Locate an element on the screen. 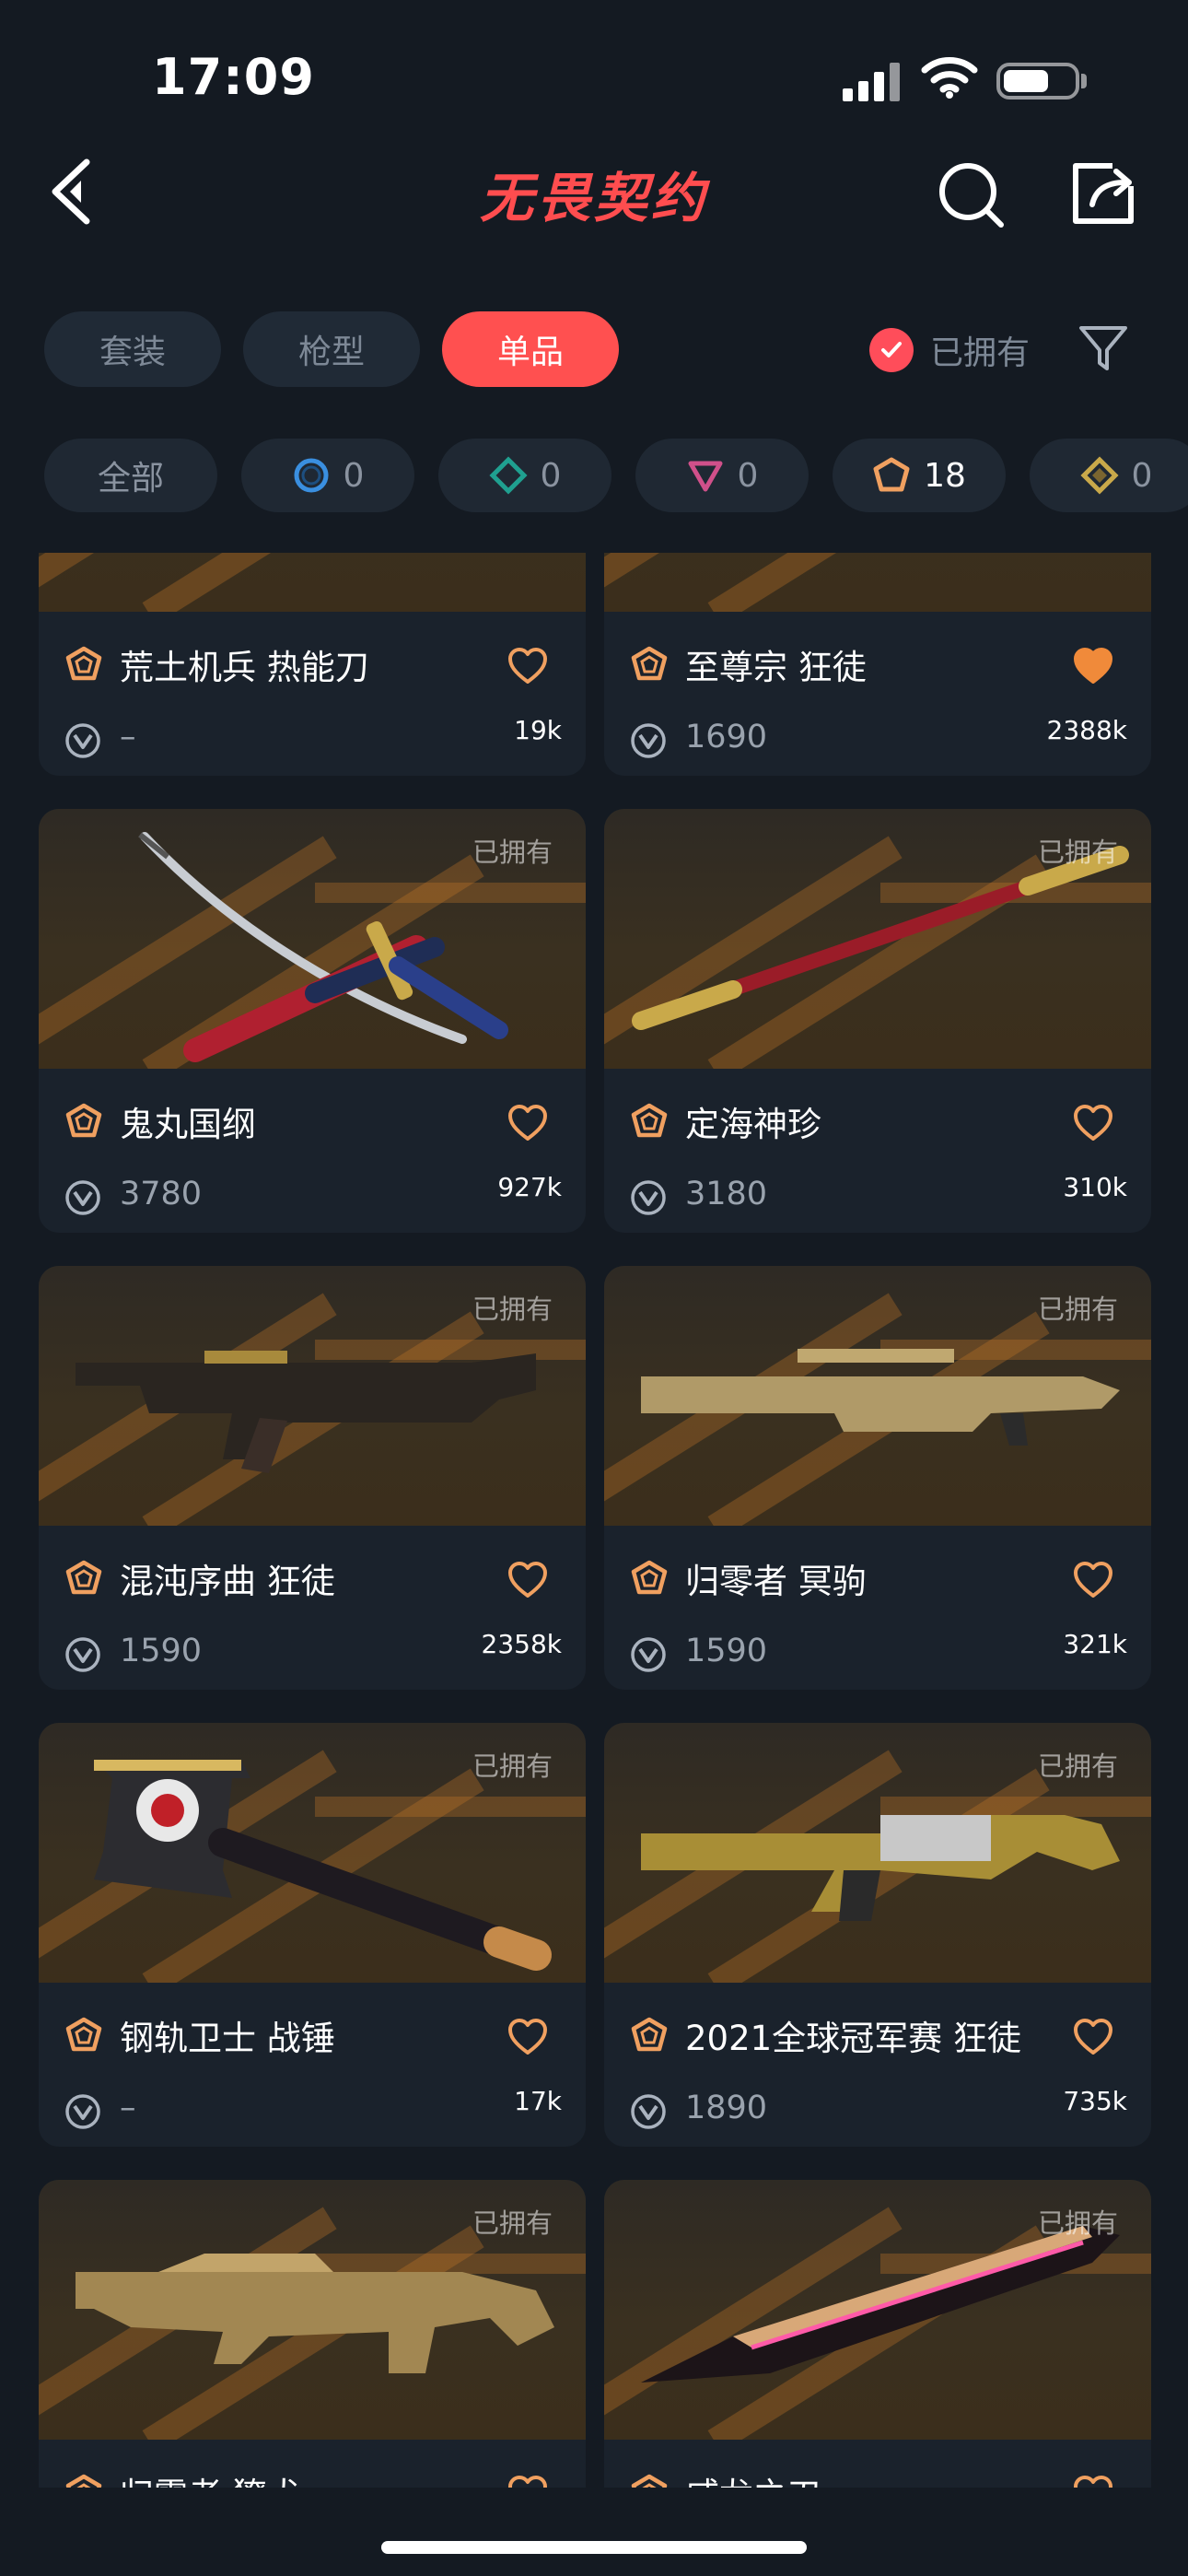  like-count: 2358k is located at coordinates (521, 1644).